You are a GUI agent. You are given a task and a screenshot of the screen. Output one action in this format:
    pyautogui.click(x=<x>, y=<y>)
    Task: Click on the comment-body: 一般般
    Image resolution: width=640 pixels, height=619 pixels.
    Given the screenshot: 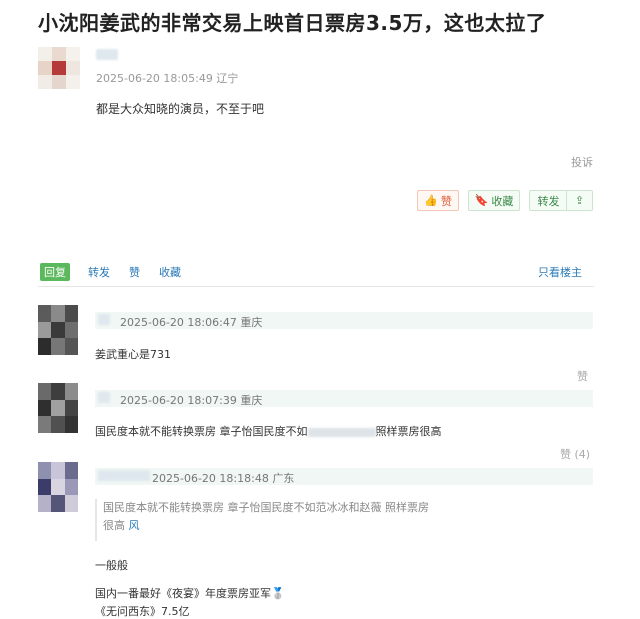 What is the action you would take?
    pyautogui.click(x=111, y=565)
    